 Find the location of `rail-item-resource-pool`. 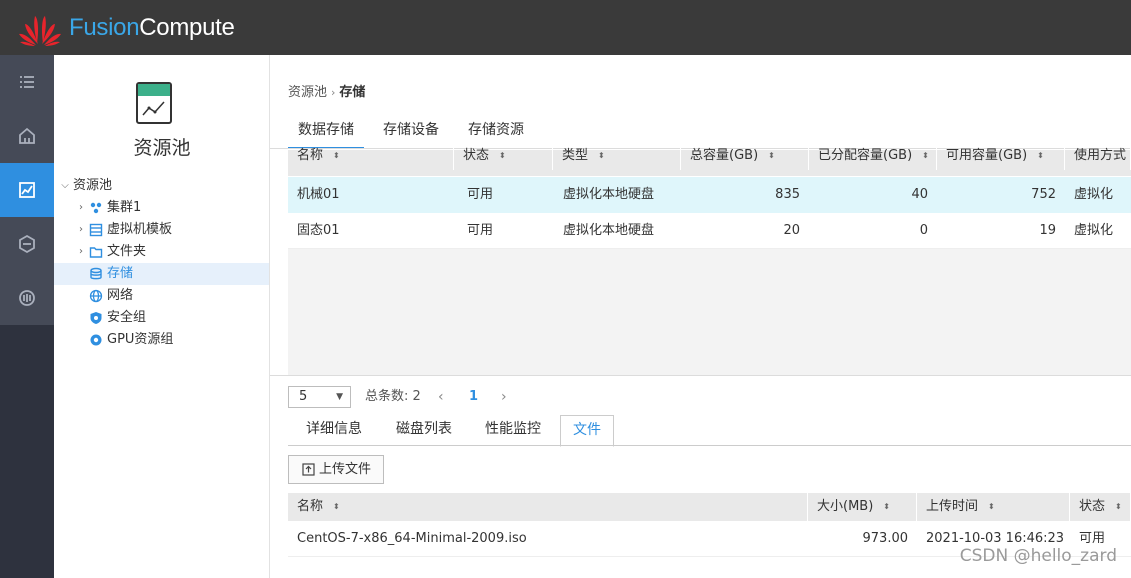

rail-item-resource-pool is located at coordinates (27, 190).